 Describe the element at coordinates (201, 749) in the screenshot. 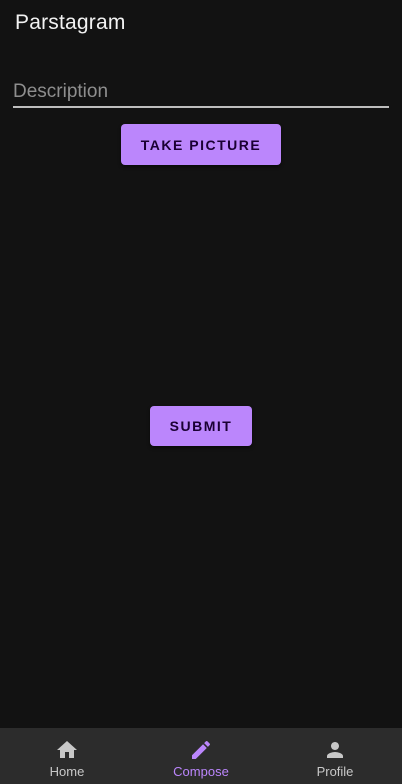

I see `pencil-icon` at that location.